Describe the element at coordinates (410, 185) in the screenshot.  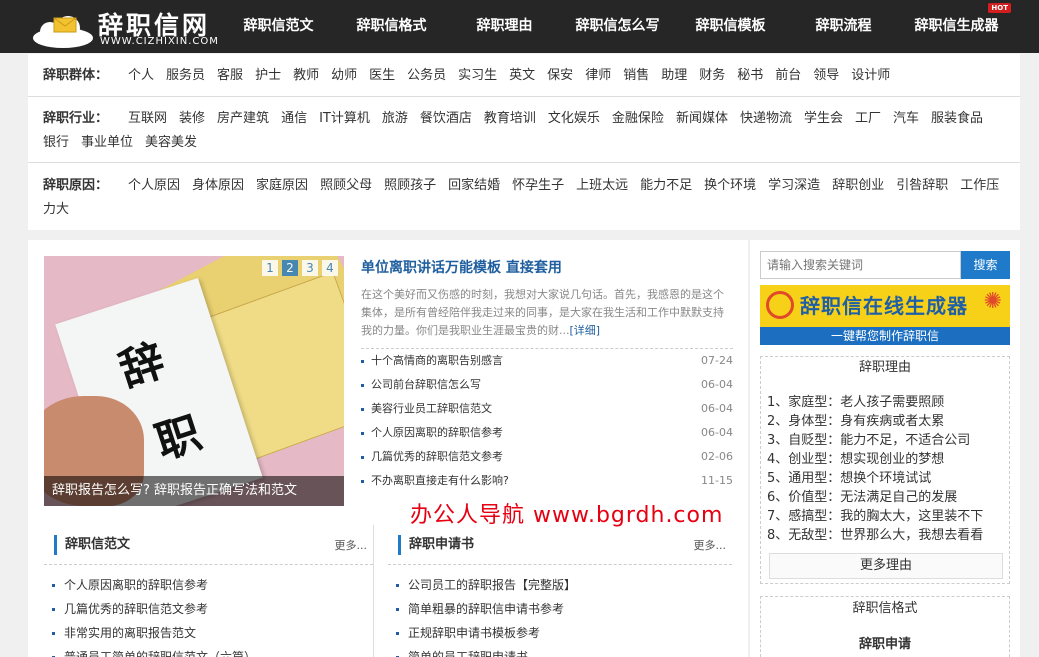
I see `category-link: 照顾孩子` at that location.